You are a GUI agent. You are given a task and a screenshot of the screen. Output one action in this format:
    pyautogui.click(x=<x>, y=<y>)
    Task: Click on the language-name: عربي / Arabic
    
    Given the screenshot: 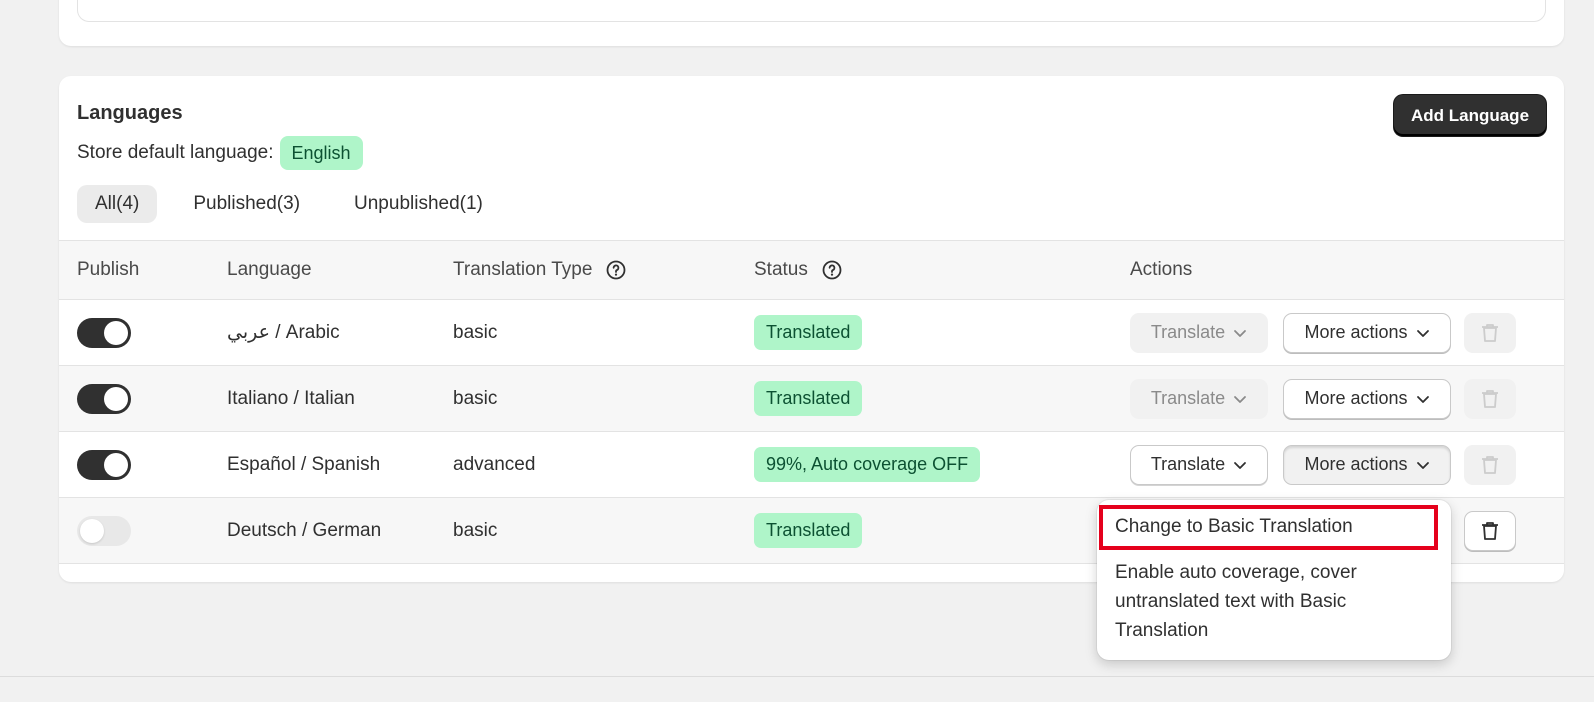 What is the action you would take?
    pyautogui.click(x=283, y=332)
    